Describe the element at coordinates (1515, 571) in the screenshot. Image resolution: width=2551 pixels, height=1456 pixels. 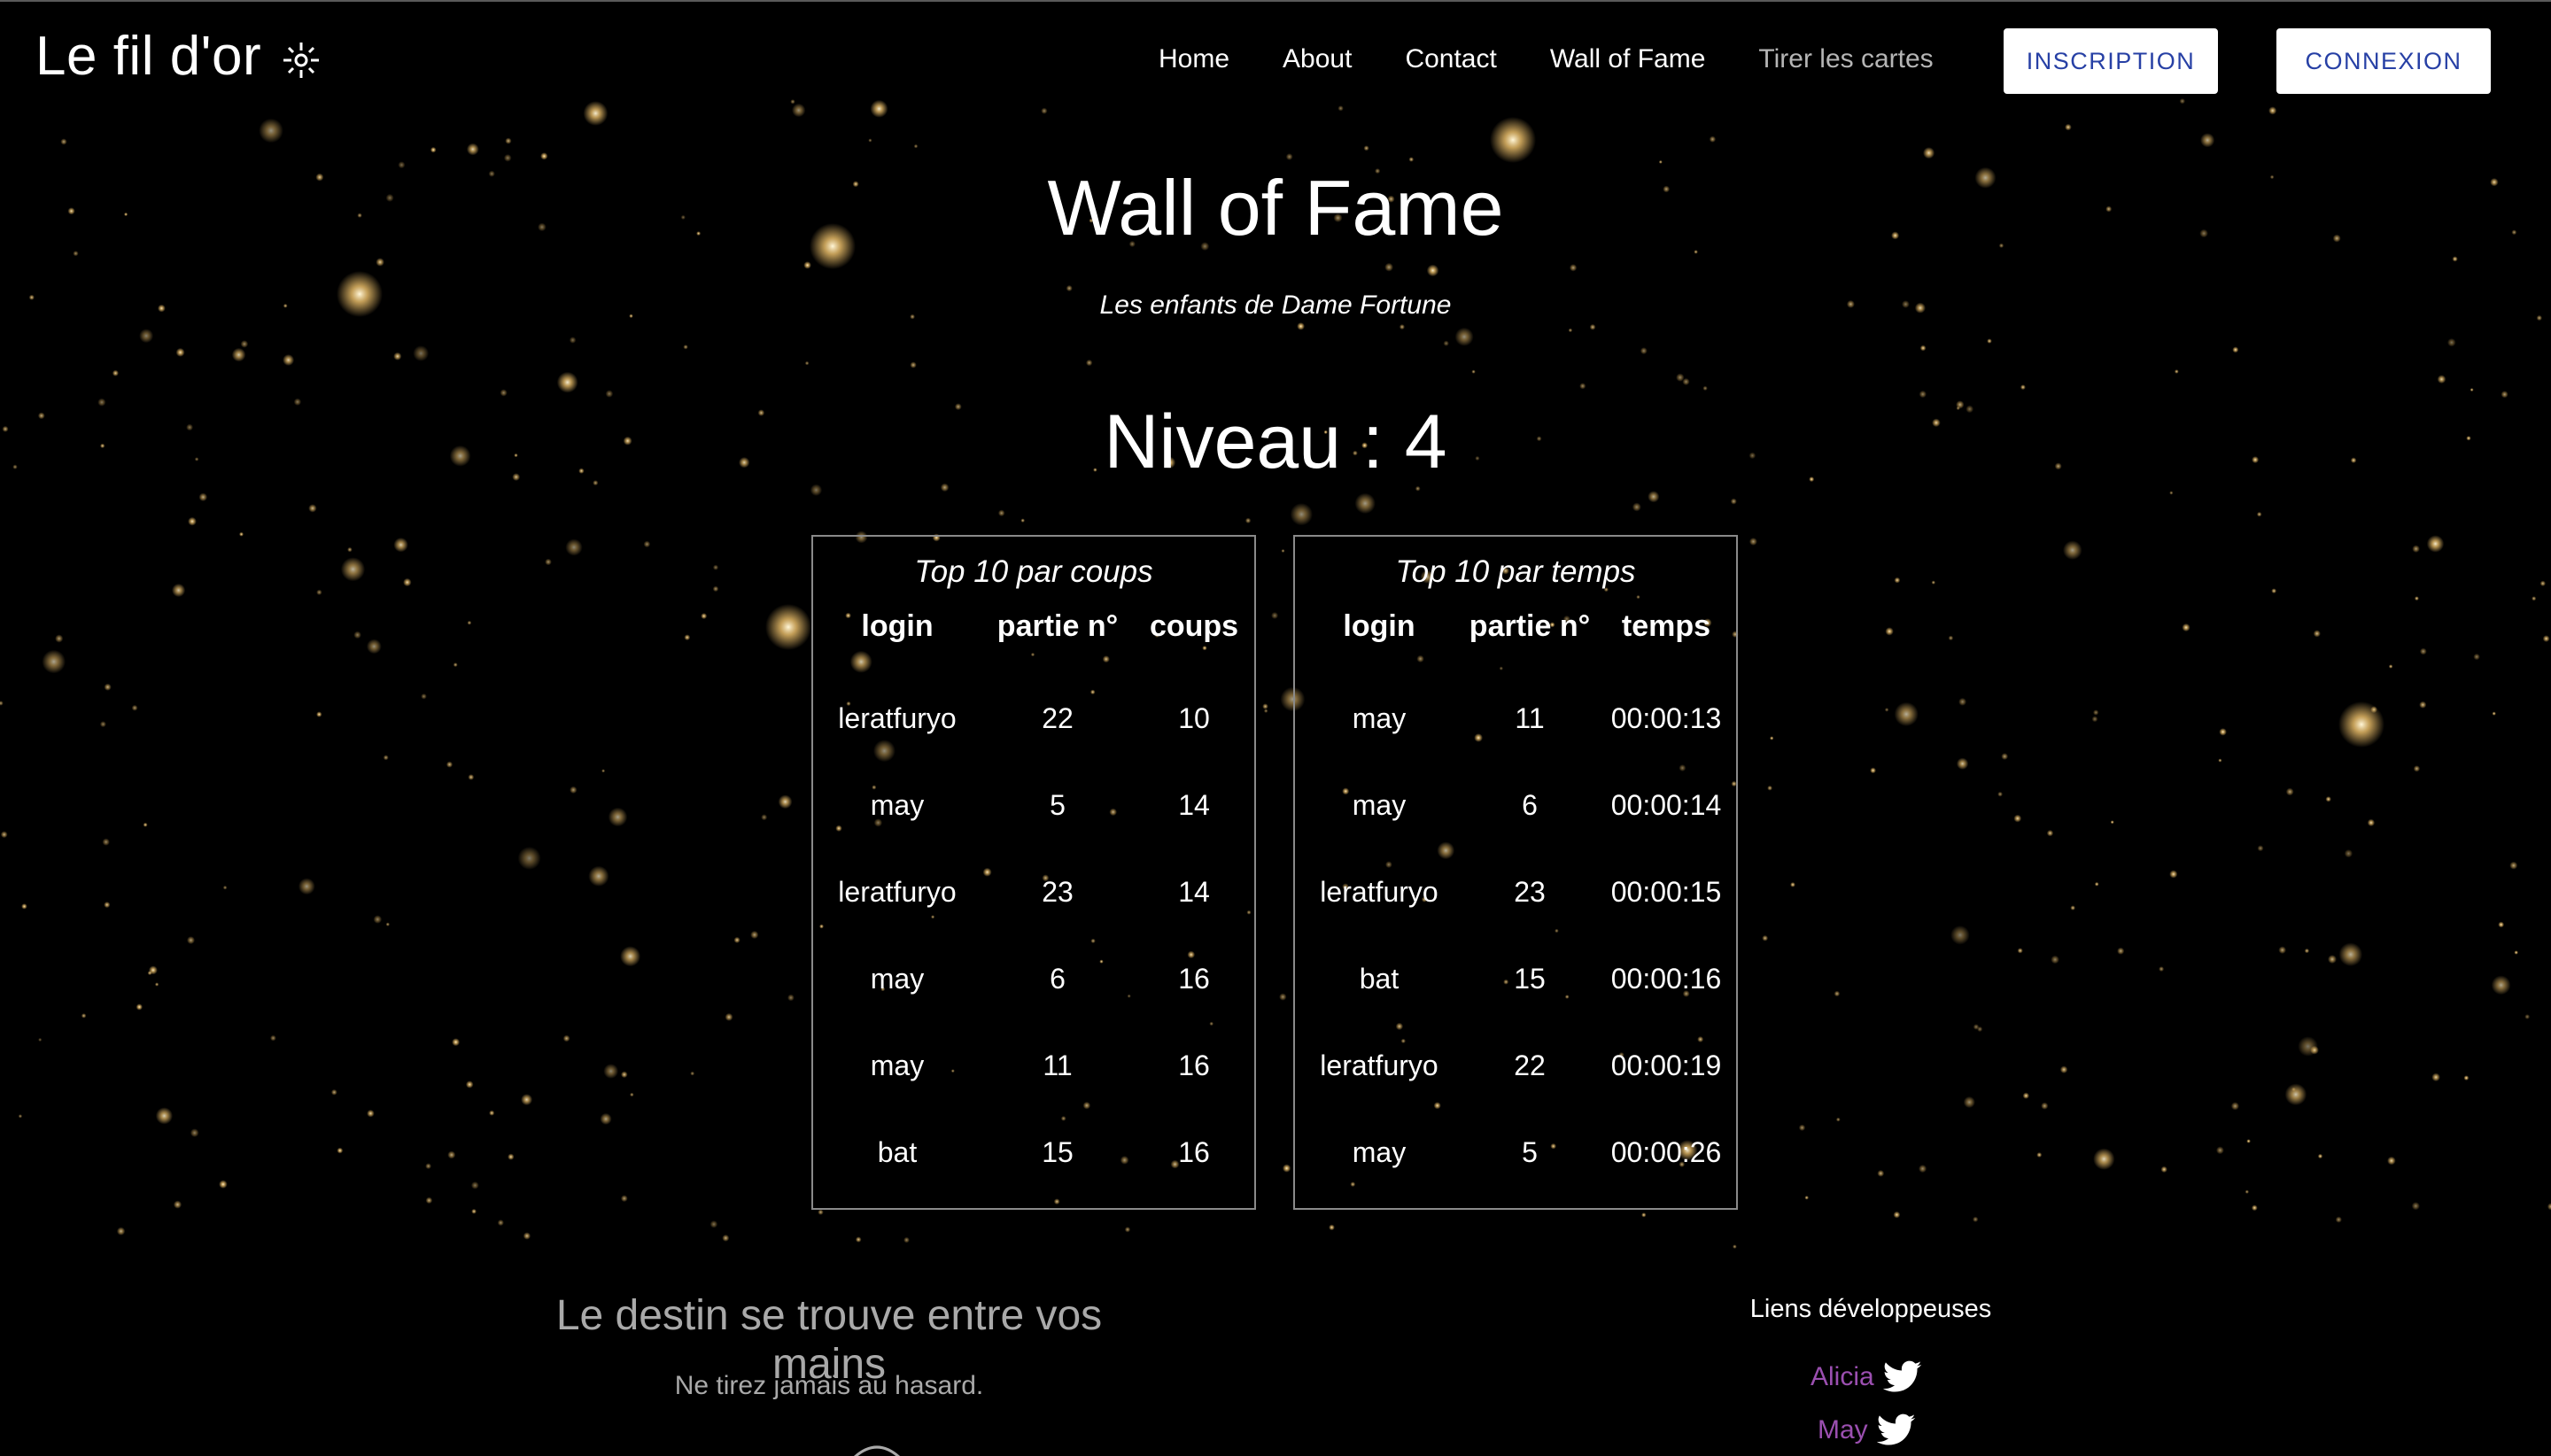
I see `top-temps-caption: Top 10 par temps` at that location.